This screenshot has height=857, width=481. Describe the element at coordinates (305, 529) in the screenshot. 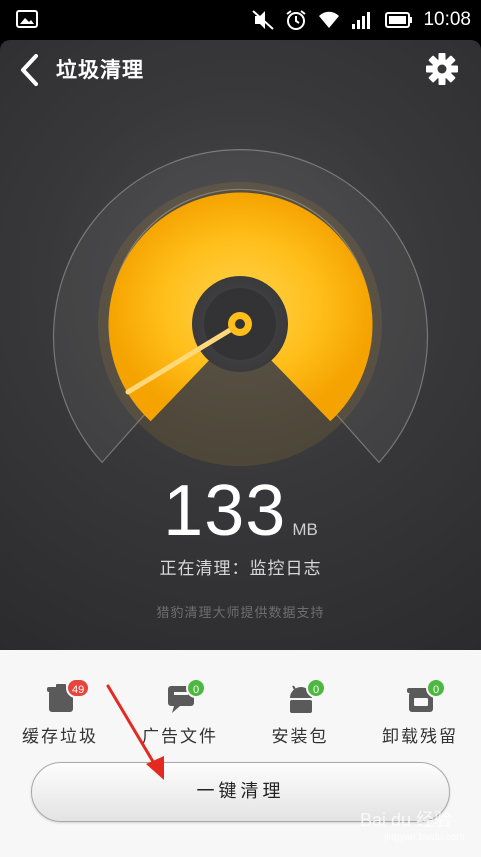

I see `size-unit: MB` at that location.